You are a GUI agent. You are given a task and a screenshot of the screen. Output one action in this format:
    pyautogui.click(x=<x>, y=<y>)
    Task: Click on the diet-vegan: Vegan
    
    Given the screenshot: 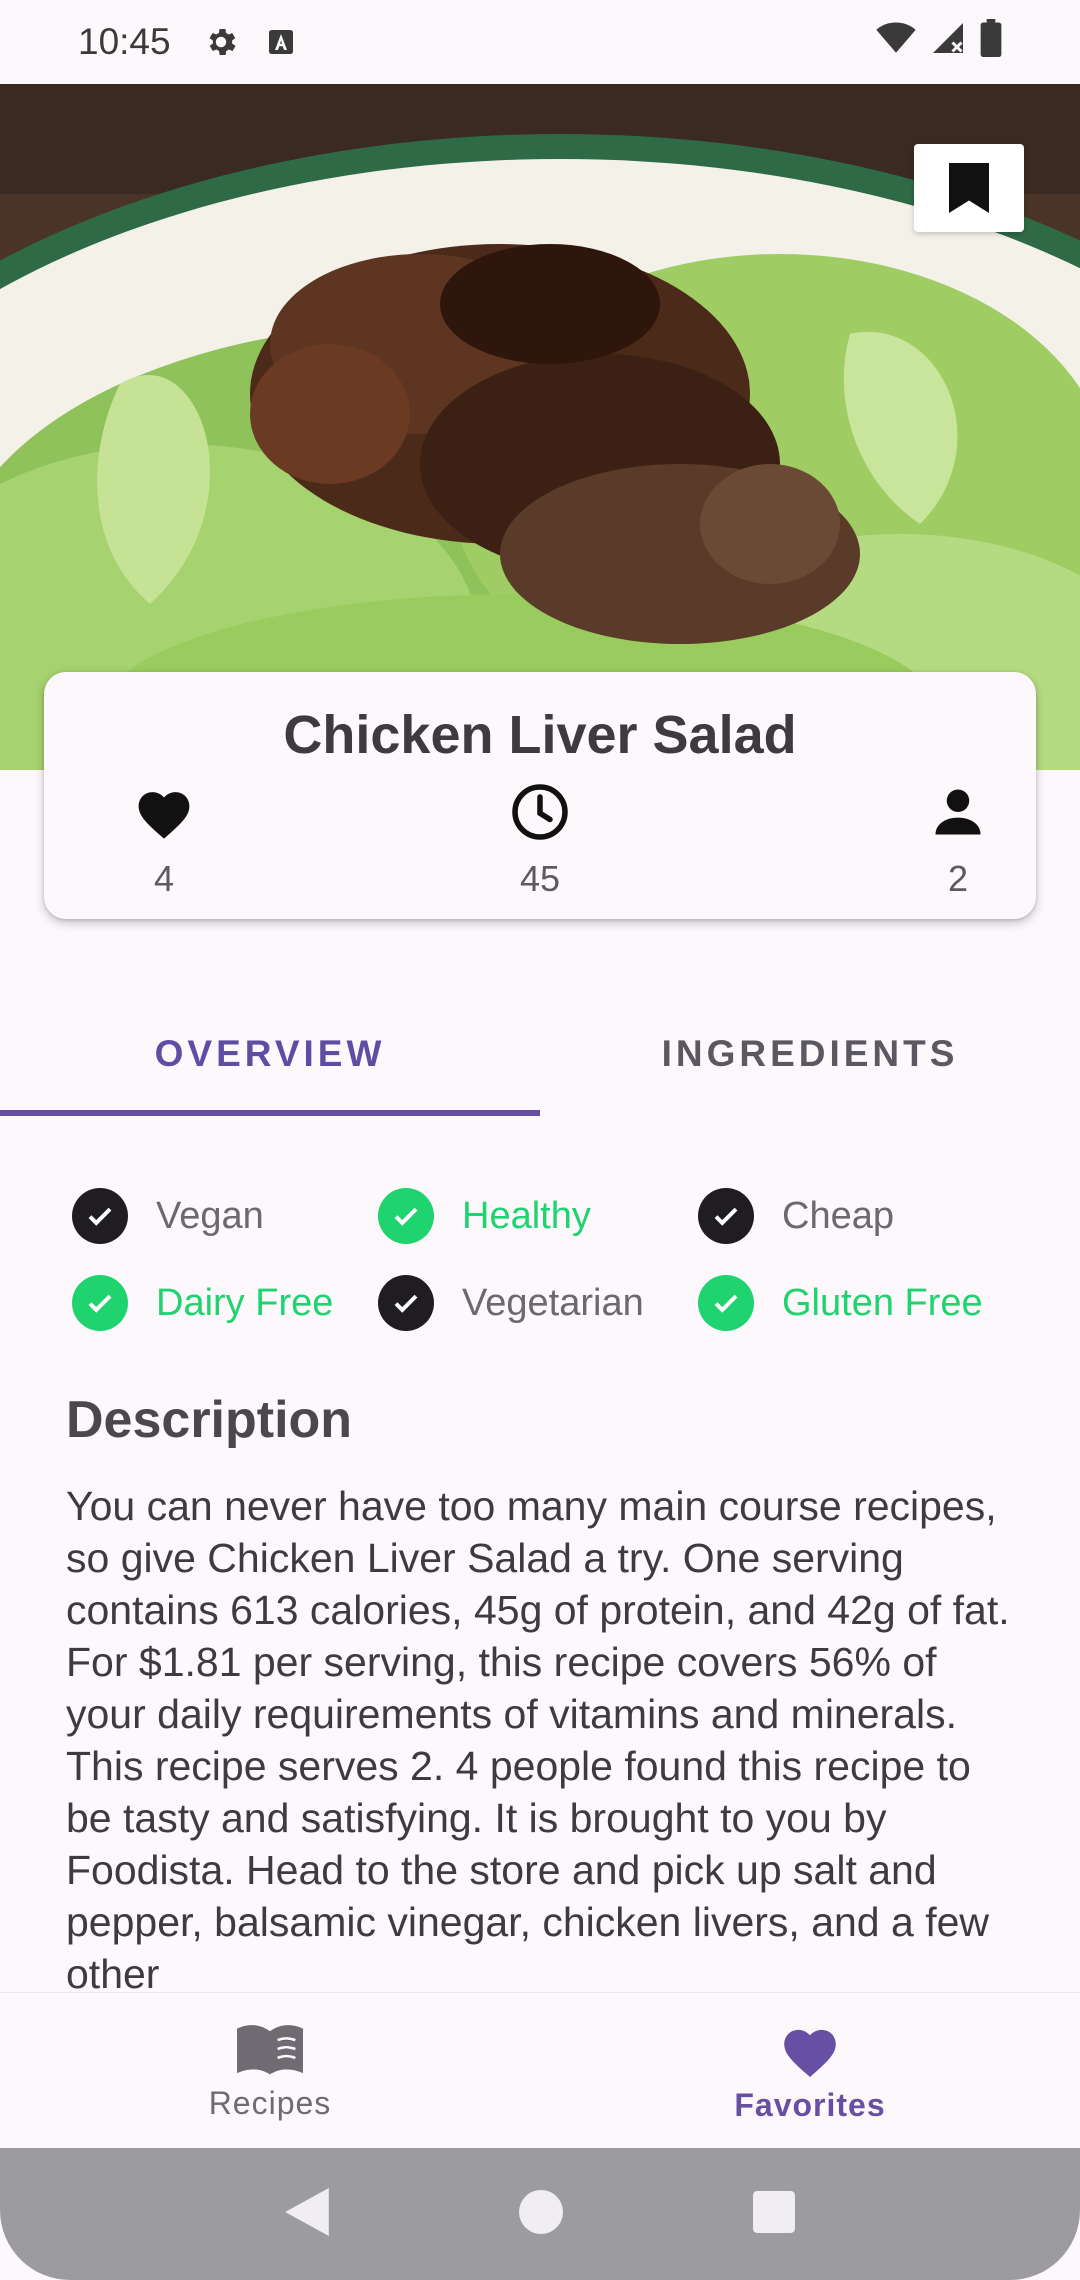 What is the action you would take?
    pyautogui.click(x=168, y=1216)
    